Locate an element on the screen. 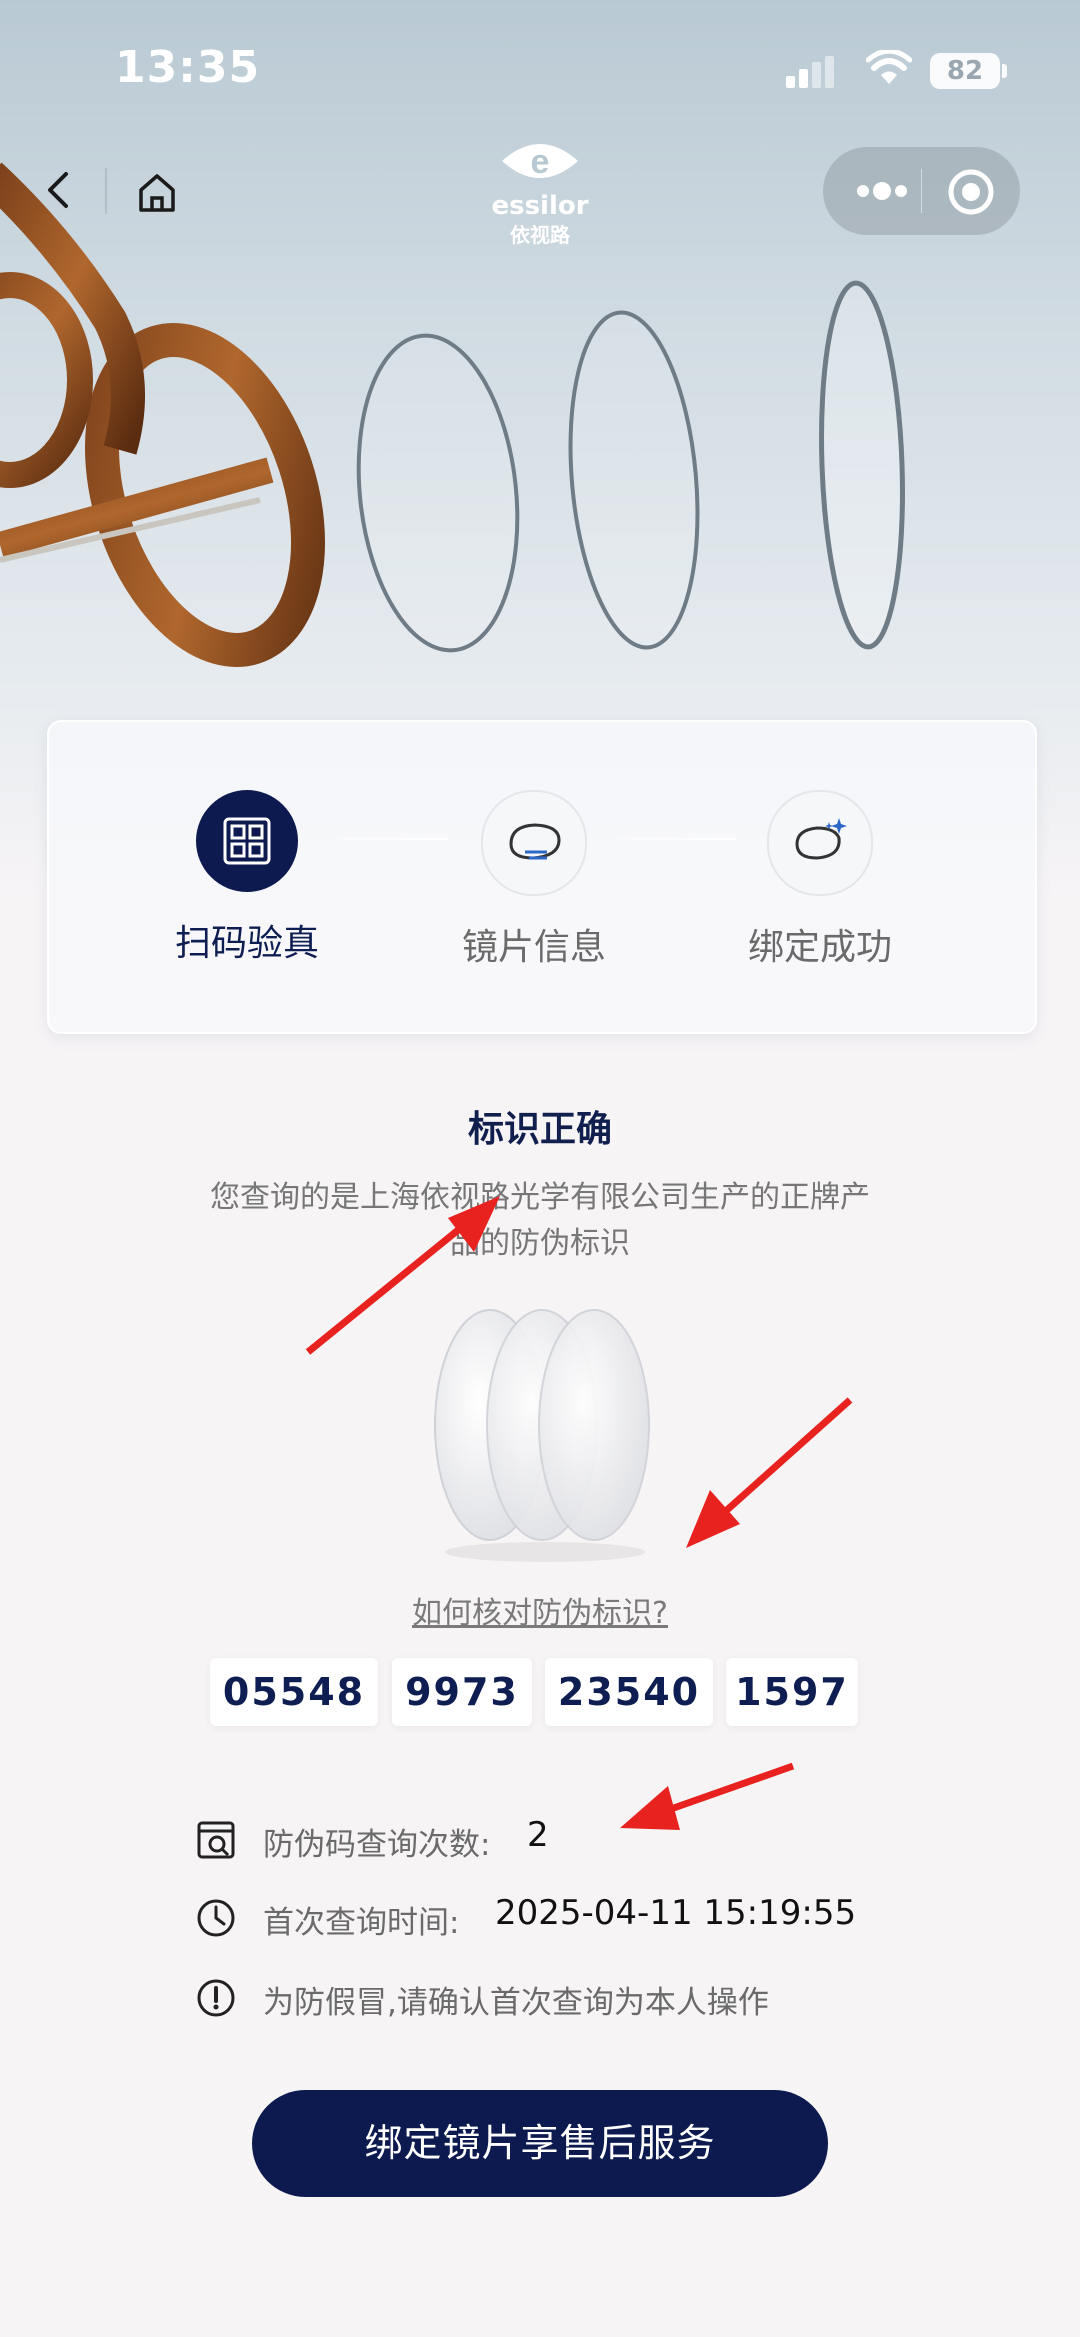 This screenshot has height=2337, width=1080. exclamation-circle-icon is located at coordinates (216, 1998).